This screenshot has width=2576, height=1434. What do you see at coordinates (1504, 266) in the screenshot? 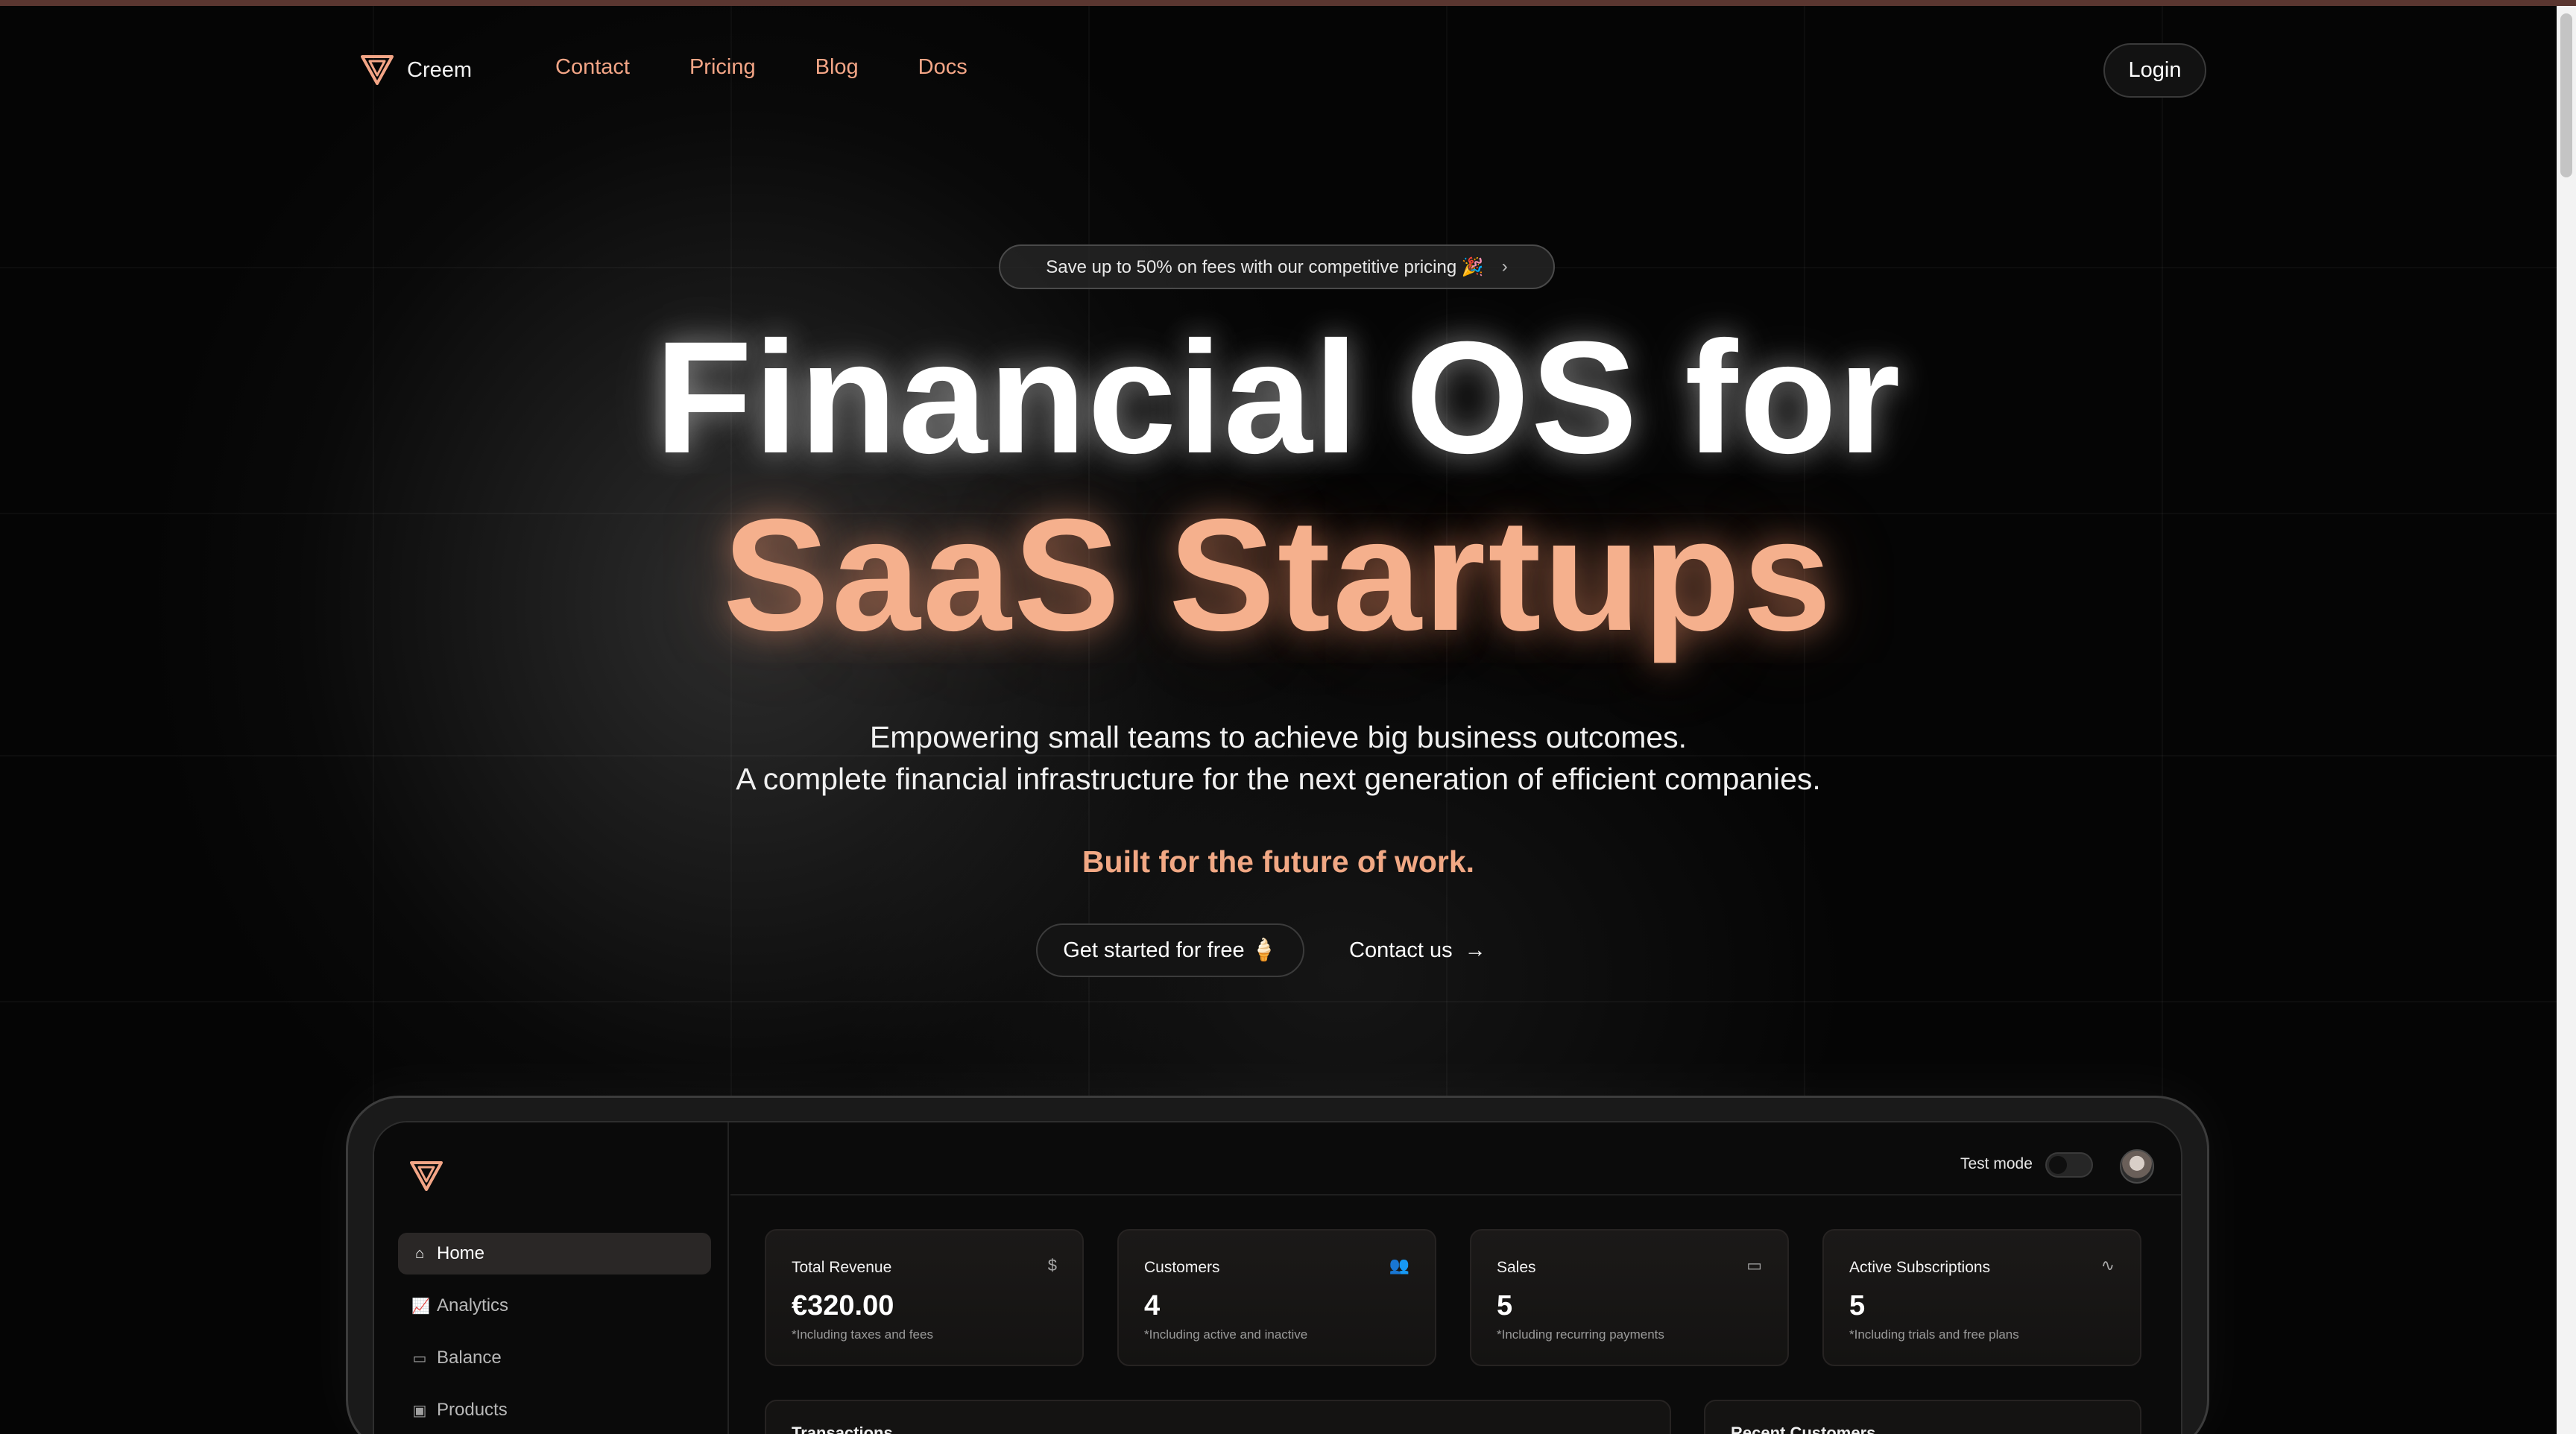
I see `chevron-right-icon: ›` at bounding box center [1504, 266].